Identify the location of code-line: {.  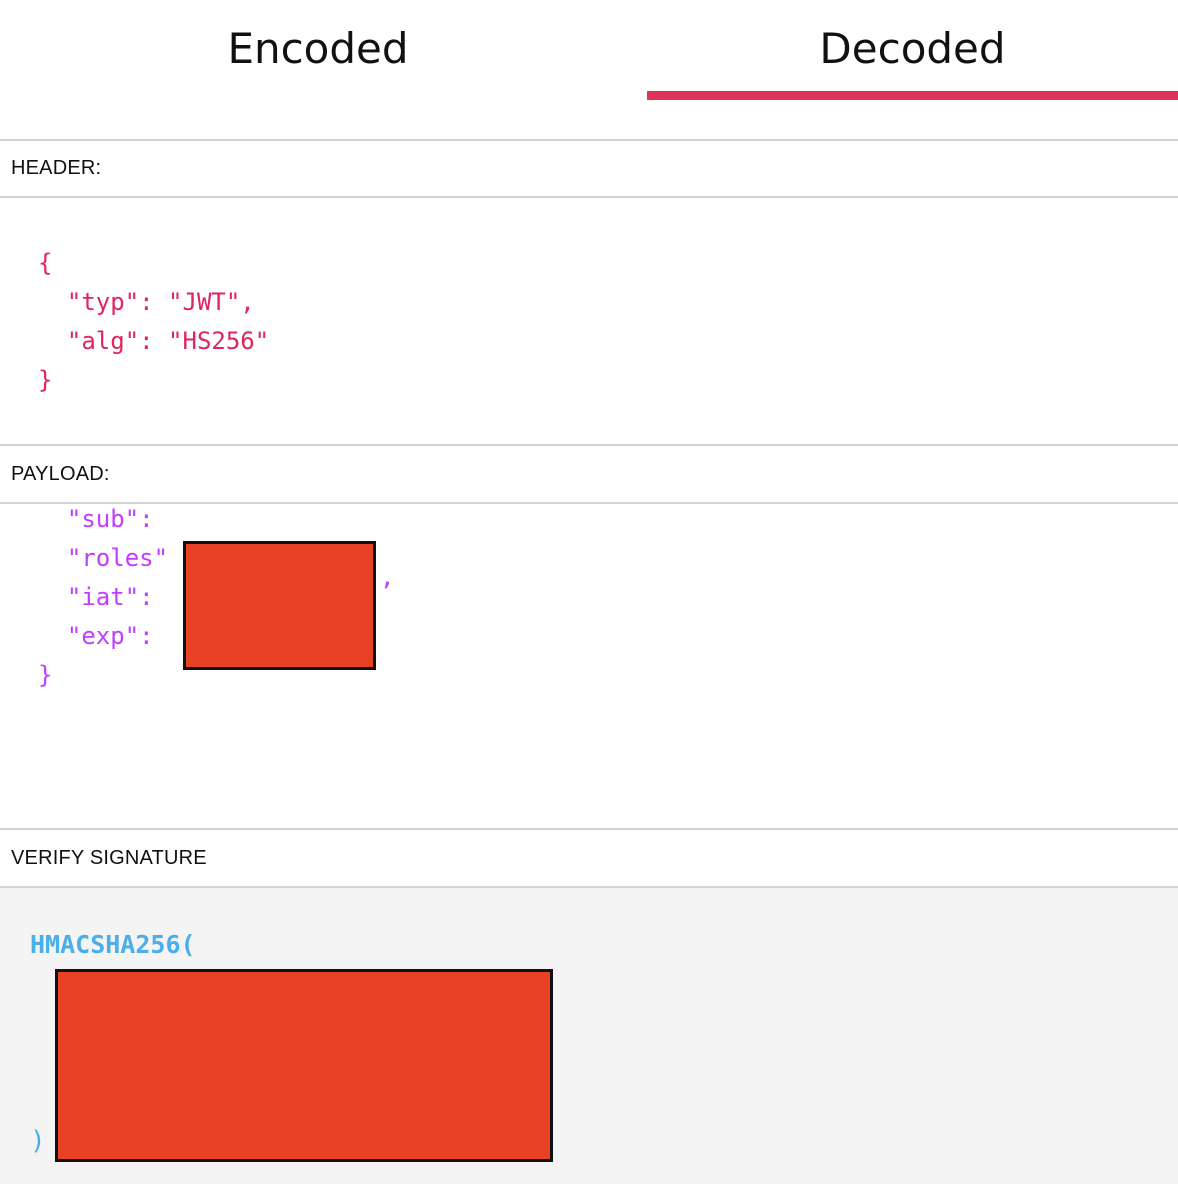
(45, 263).